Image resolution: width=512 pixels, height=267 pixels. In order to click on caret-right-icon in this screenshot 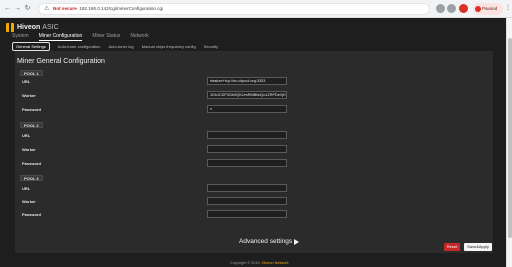, I will do `click(297, 241)`.